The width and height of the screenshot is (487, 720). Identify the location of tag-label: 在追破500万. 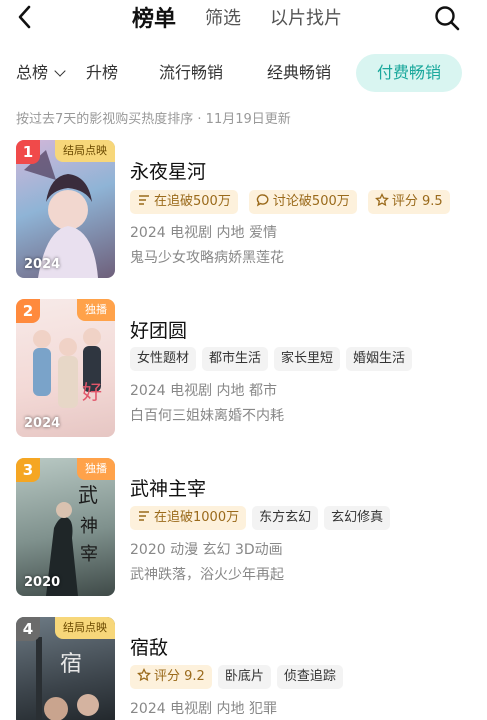
(192, 201).